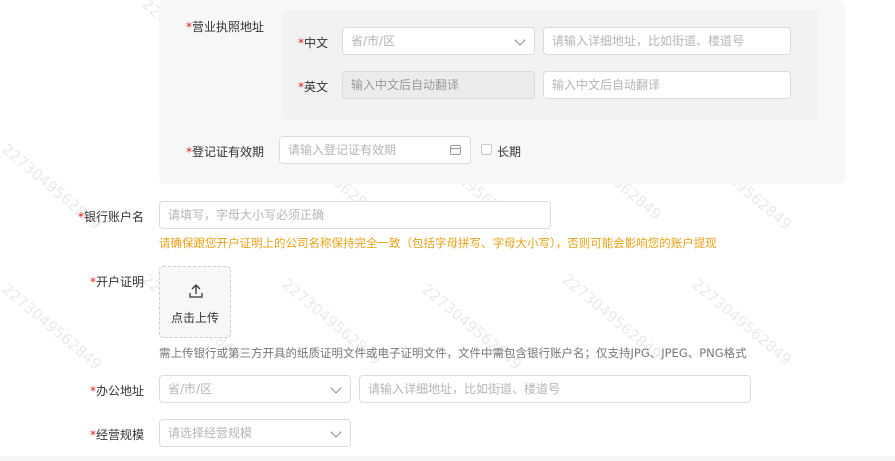 The image size is (895, 461). I want to click on english-region-placeholder: 输入中文后自动翻译, so click(405, 85).